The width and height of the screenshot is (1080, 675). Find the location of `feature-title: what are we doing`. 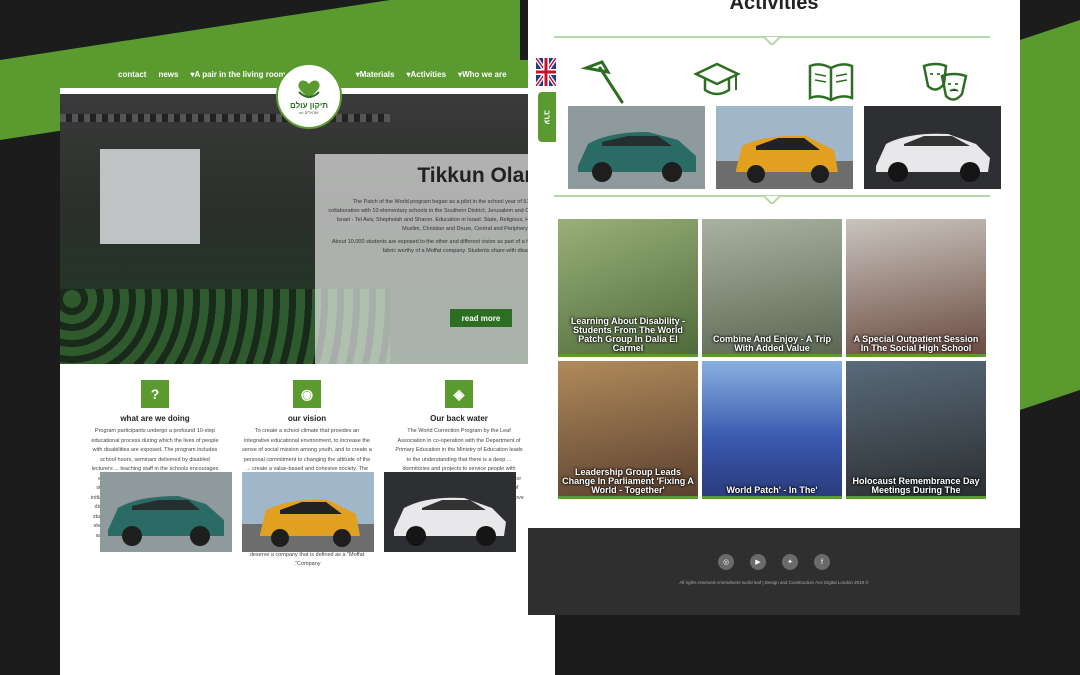

feature-title: what are we doing is located at coordinates (155, 418).